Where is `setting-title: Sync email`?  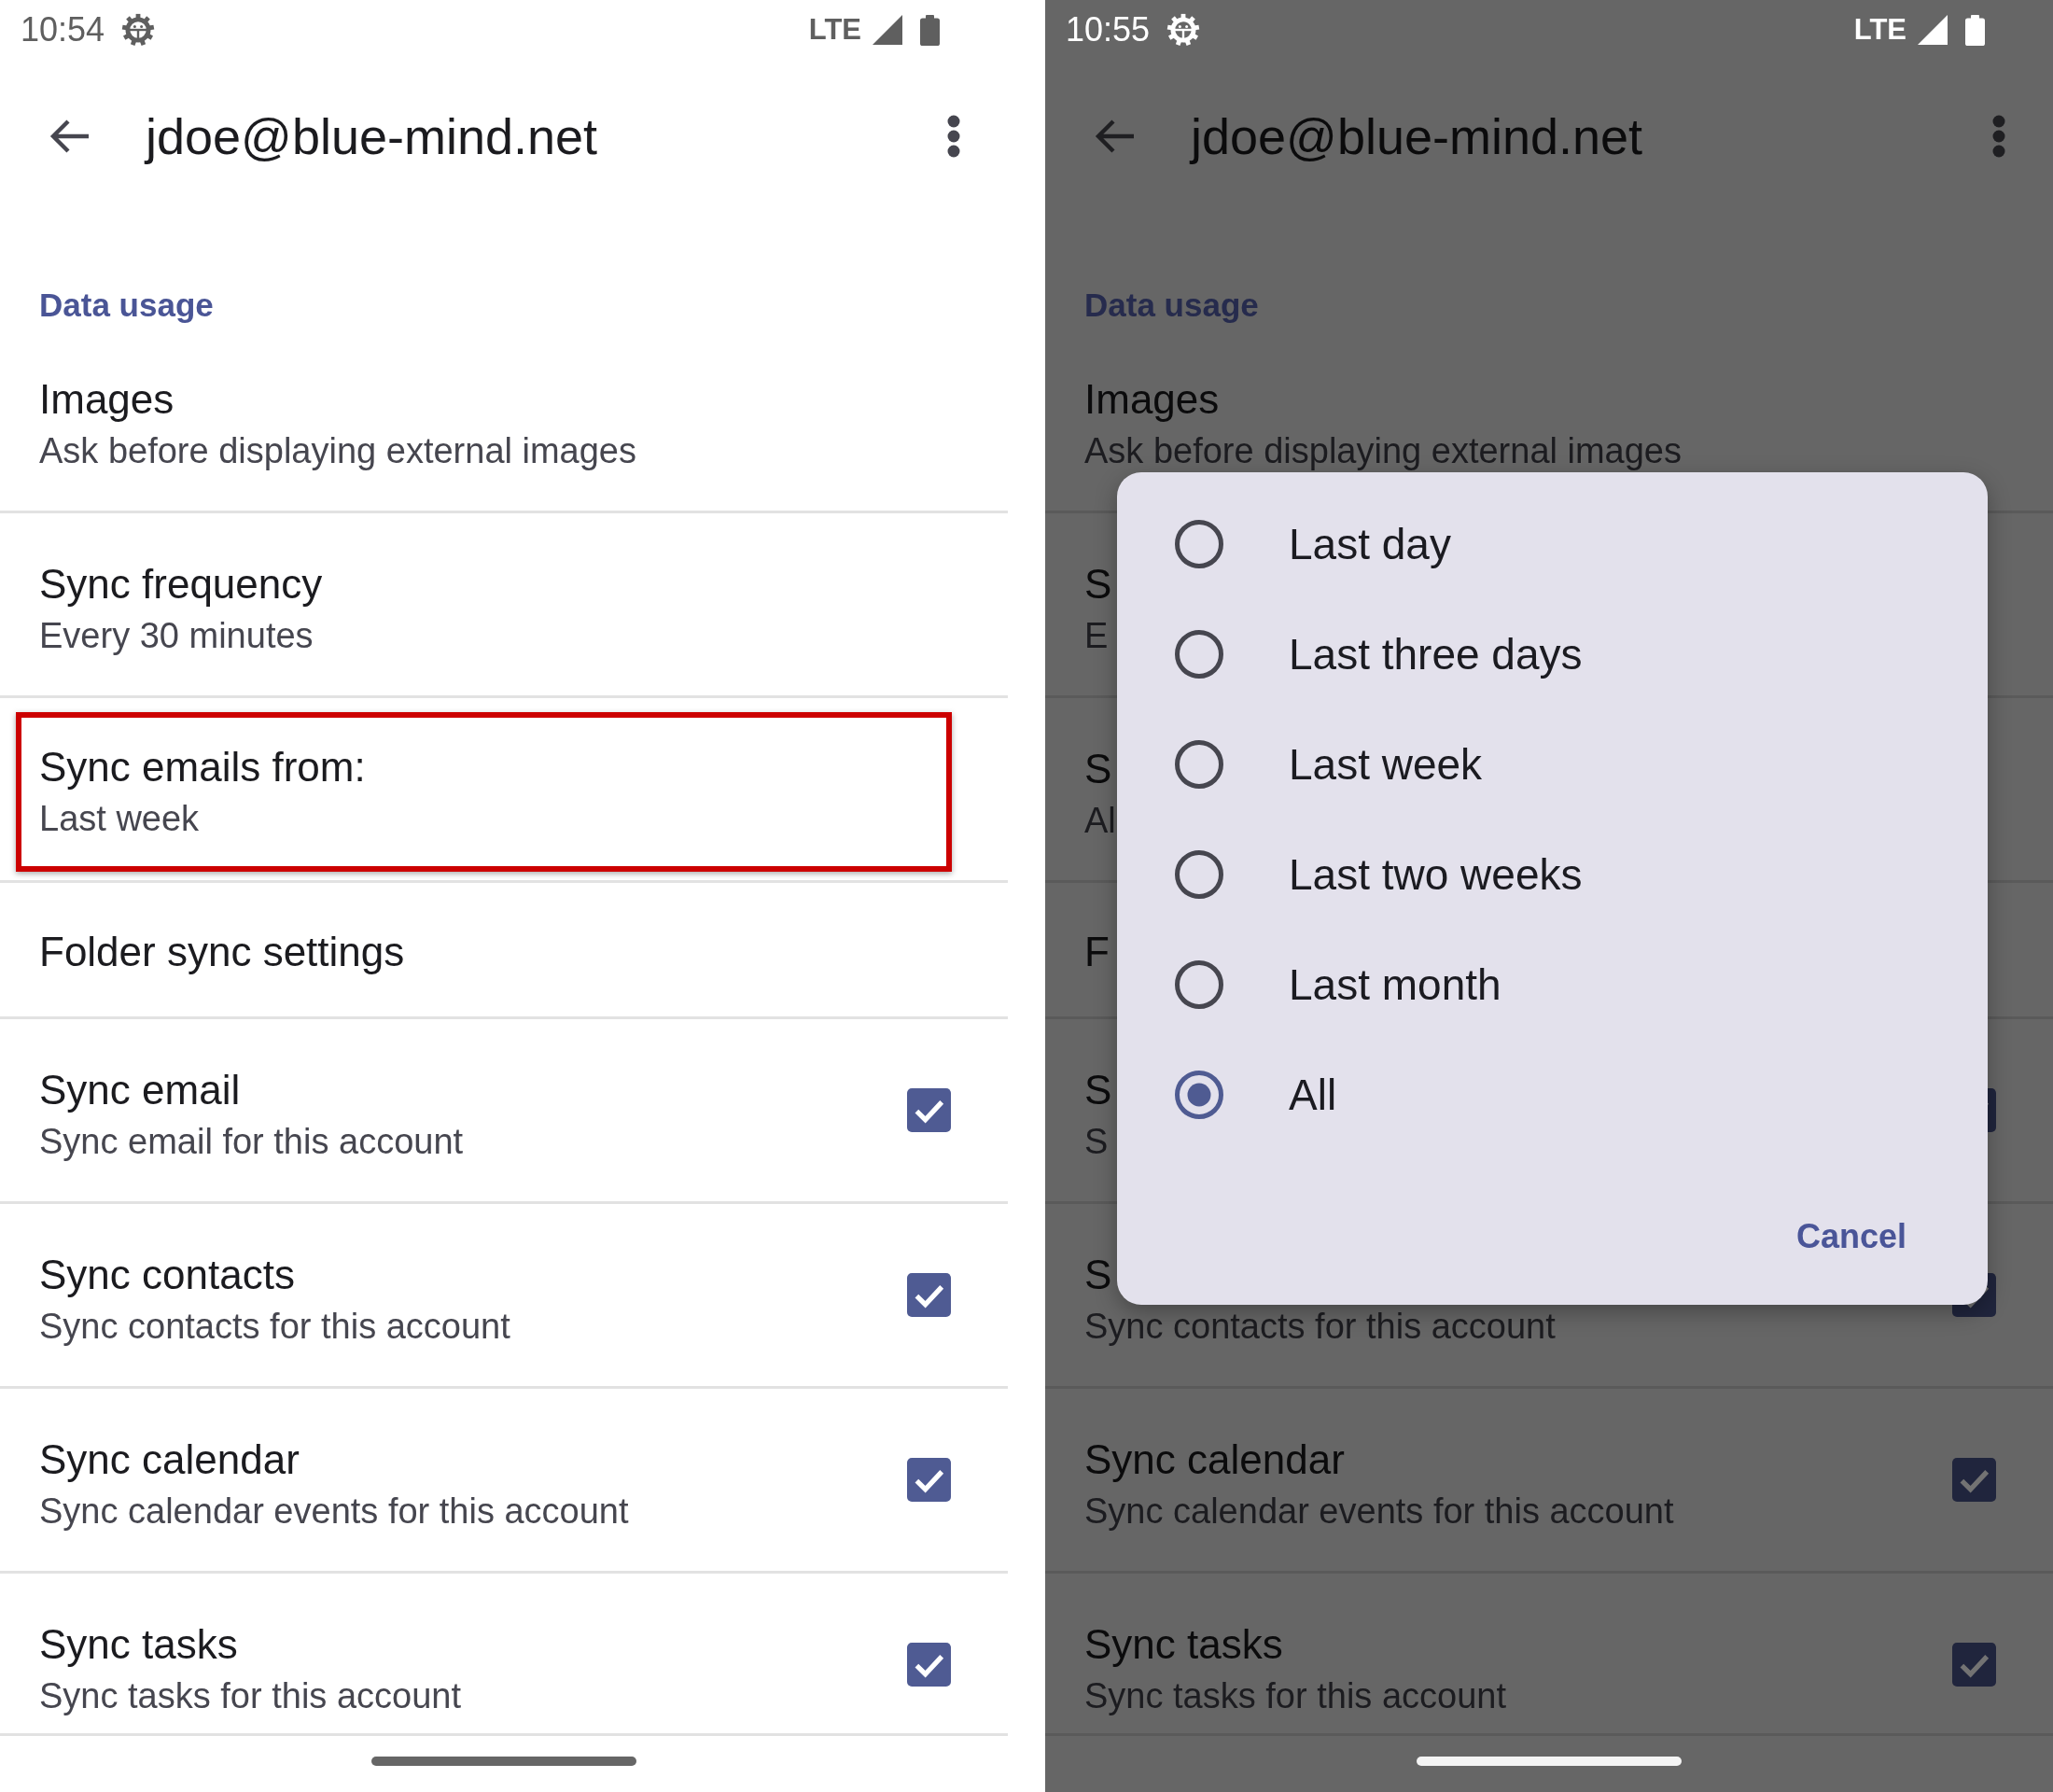
setting-title: Sync email is located at coordinates (140, 1090).